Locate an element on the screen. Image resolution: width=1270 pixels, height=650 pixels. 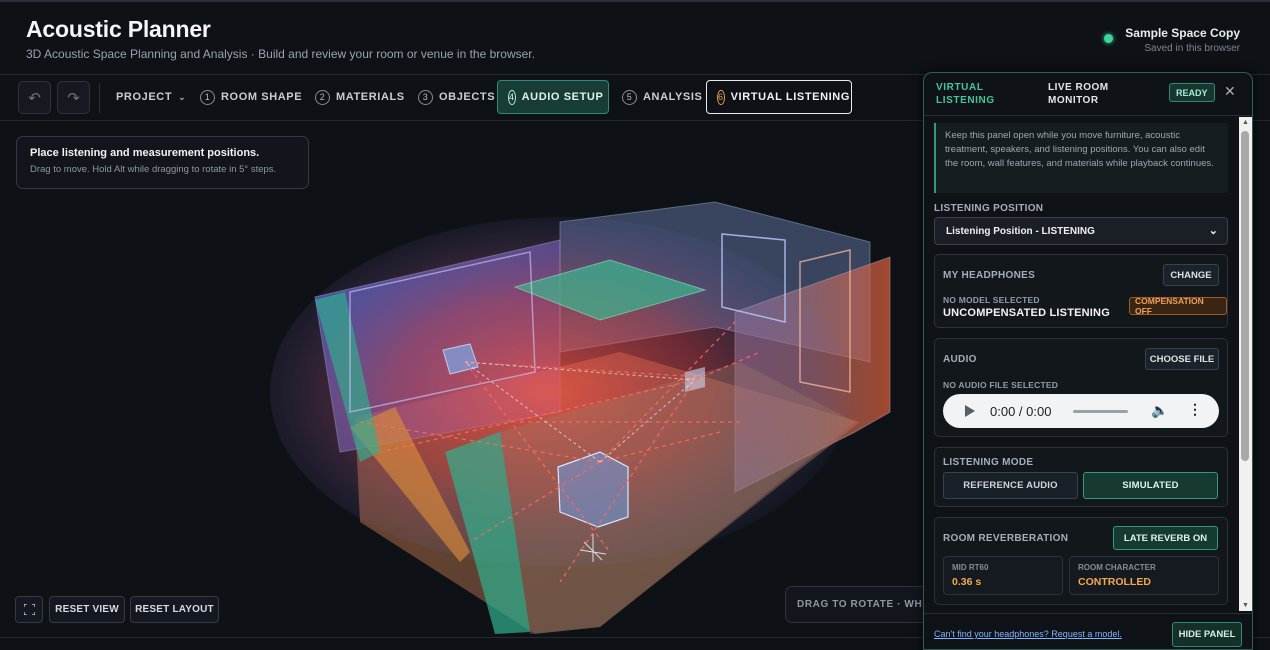
change-headphones-button: CHANGE is located at coordinates (1191, 275).